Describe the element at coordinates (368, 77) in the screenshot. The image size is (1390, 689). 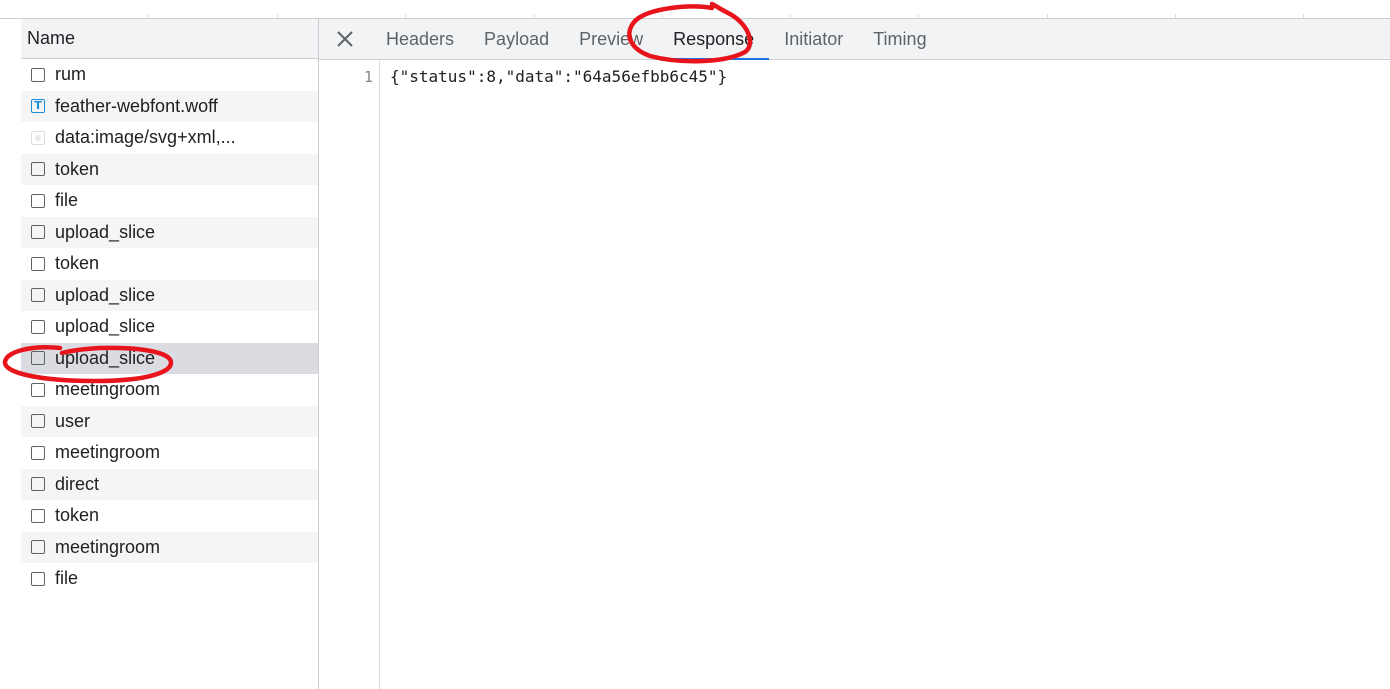
I see `line-number: 1` at that location.